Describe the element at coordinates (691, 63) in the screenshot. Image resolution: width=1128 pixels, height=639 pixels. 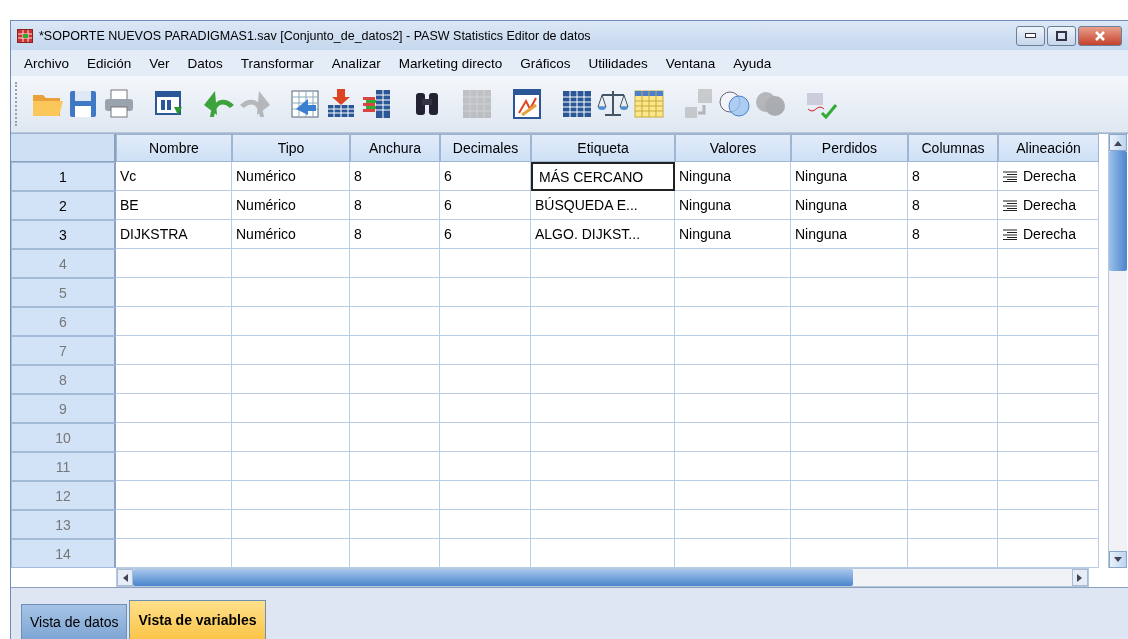
I see `menu-item: Ventana` at that location.